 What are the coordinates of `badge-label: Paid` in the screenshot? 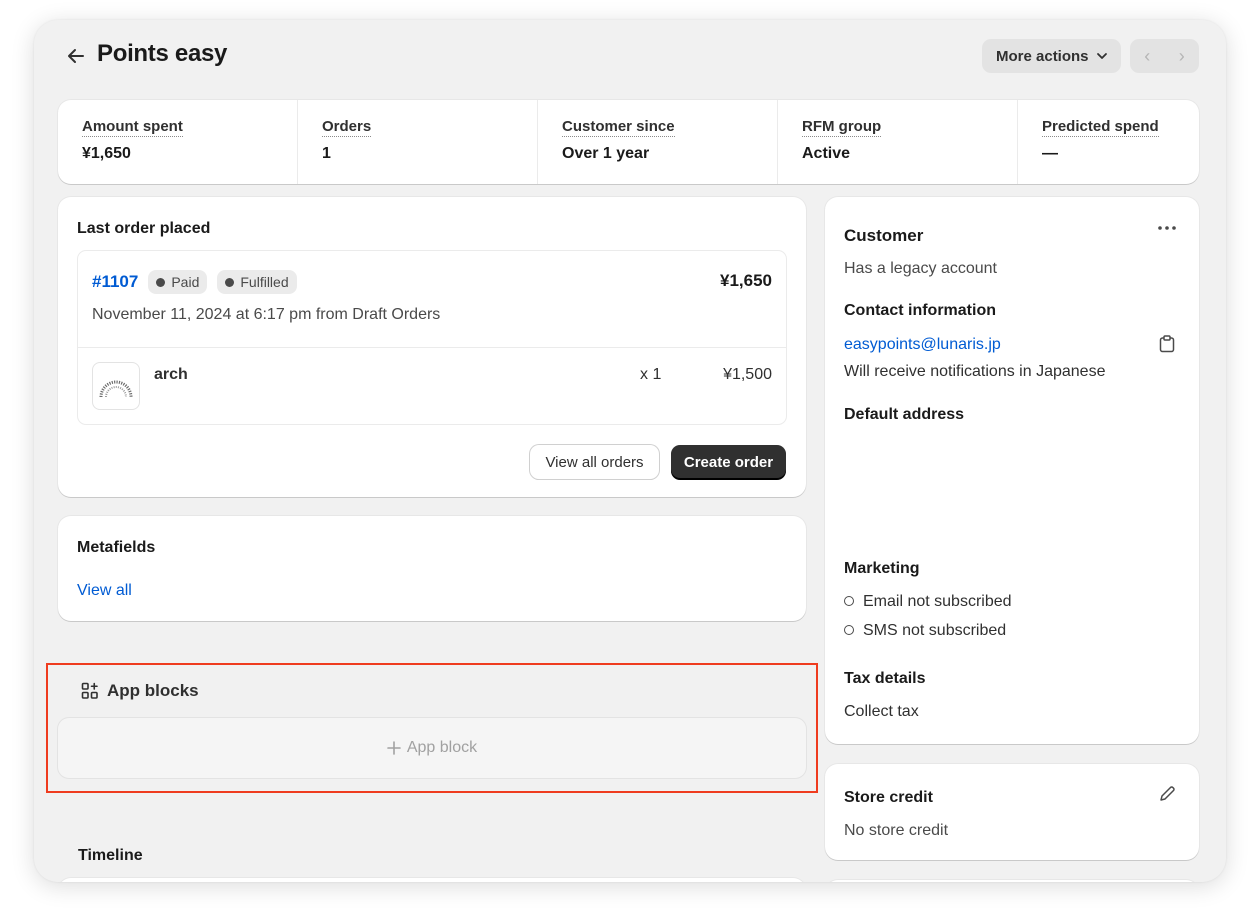 It's located at (185, 282).